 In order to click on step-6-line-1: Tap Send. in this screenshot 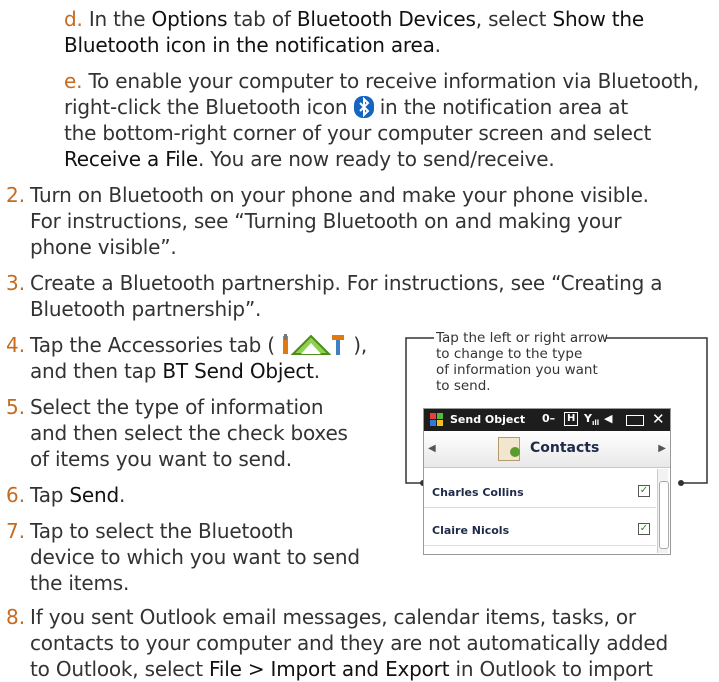, I will do `click(78, 495)`.